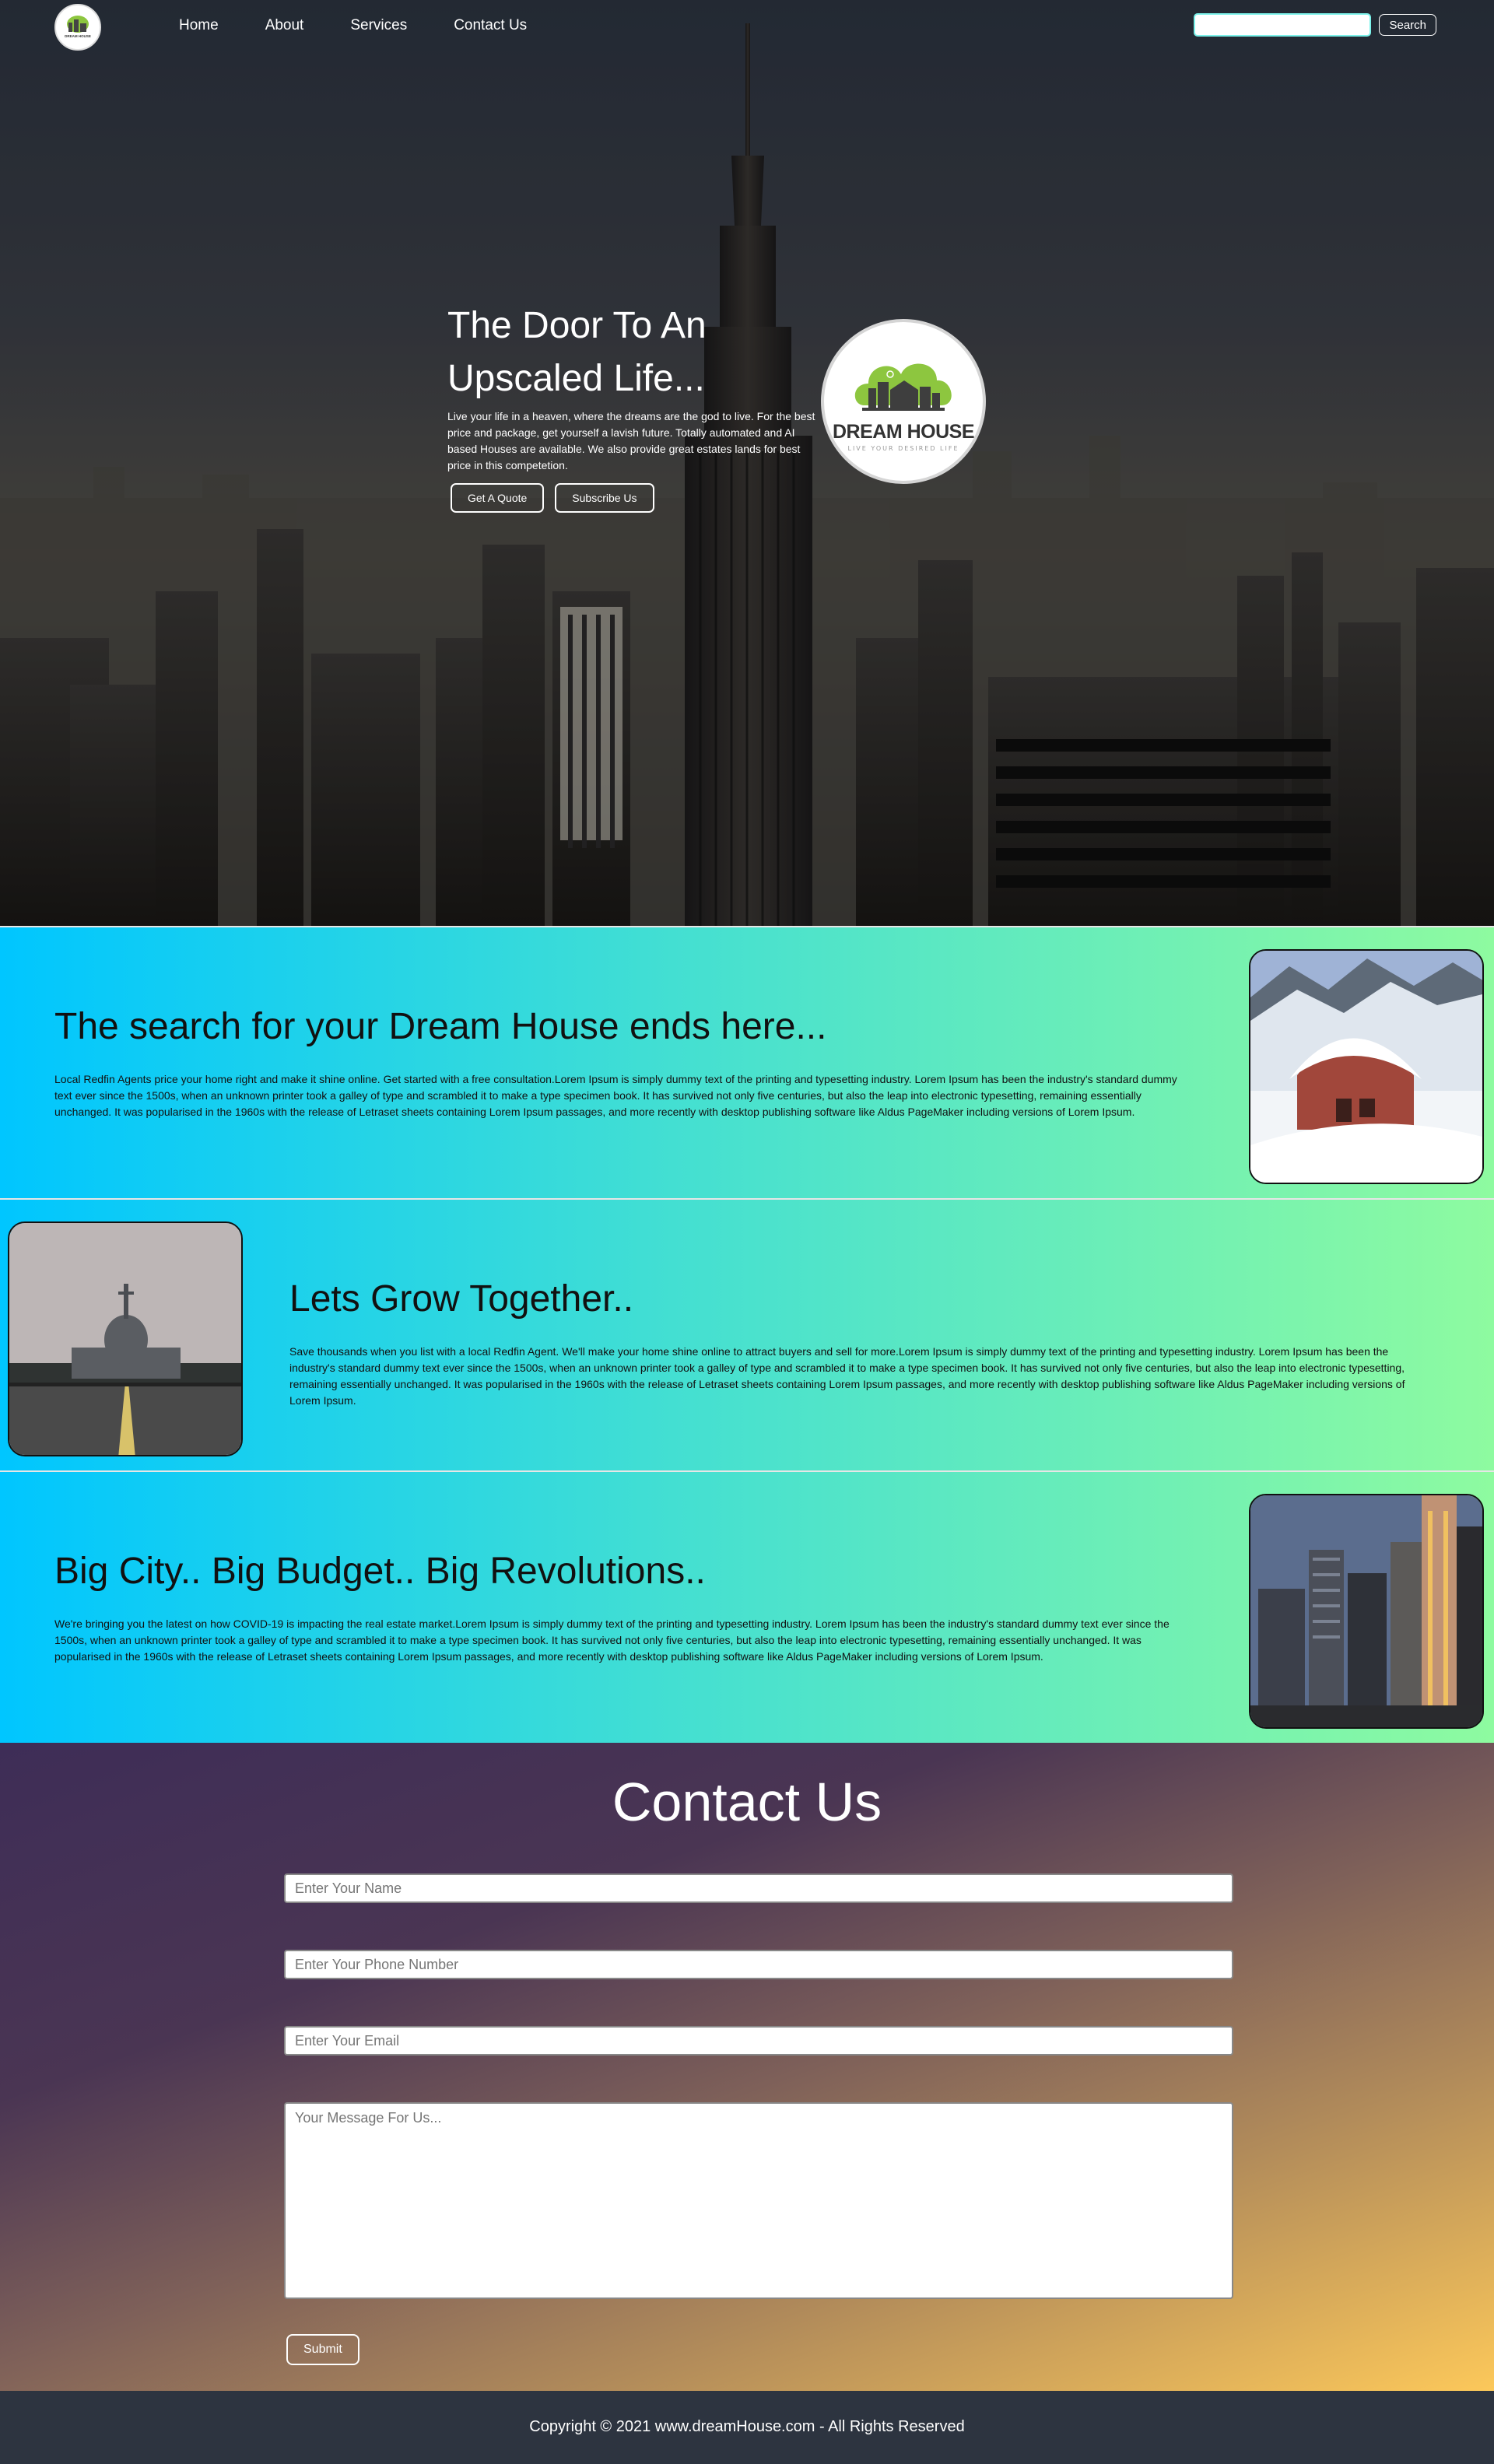 This screenshot has width=1494, height=2464. I want to click on house-logo-icon: DREAM HOUSE, so click(78, 27).